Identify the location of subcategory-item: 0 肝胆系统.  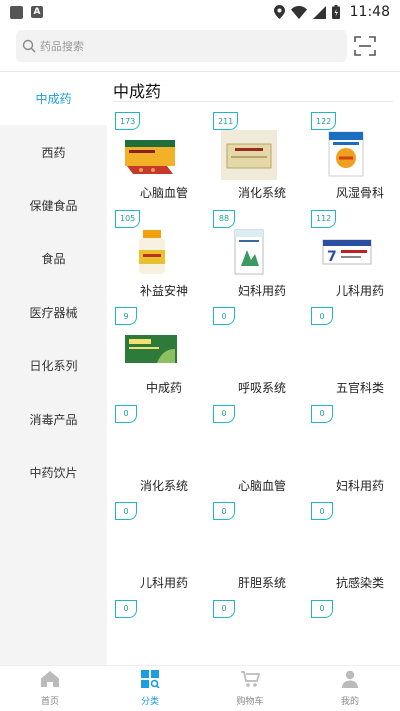
(262, 551).